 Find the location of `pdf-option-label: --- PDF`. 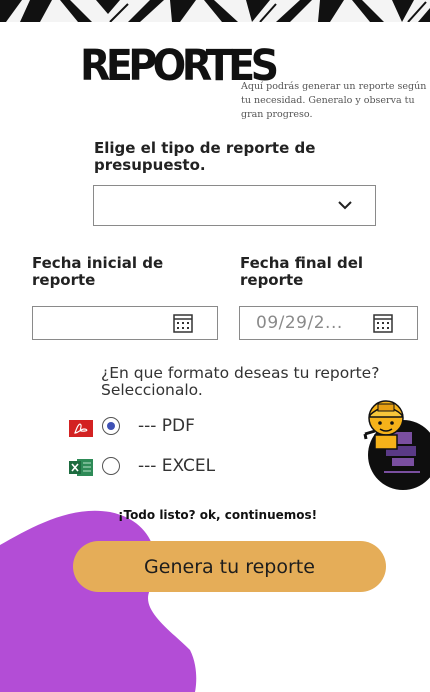

pdf-option-label: --- PDF is located at coordinates (166, 426).